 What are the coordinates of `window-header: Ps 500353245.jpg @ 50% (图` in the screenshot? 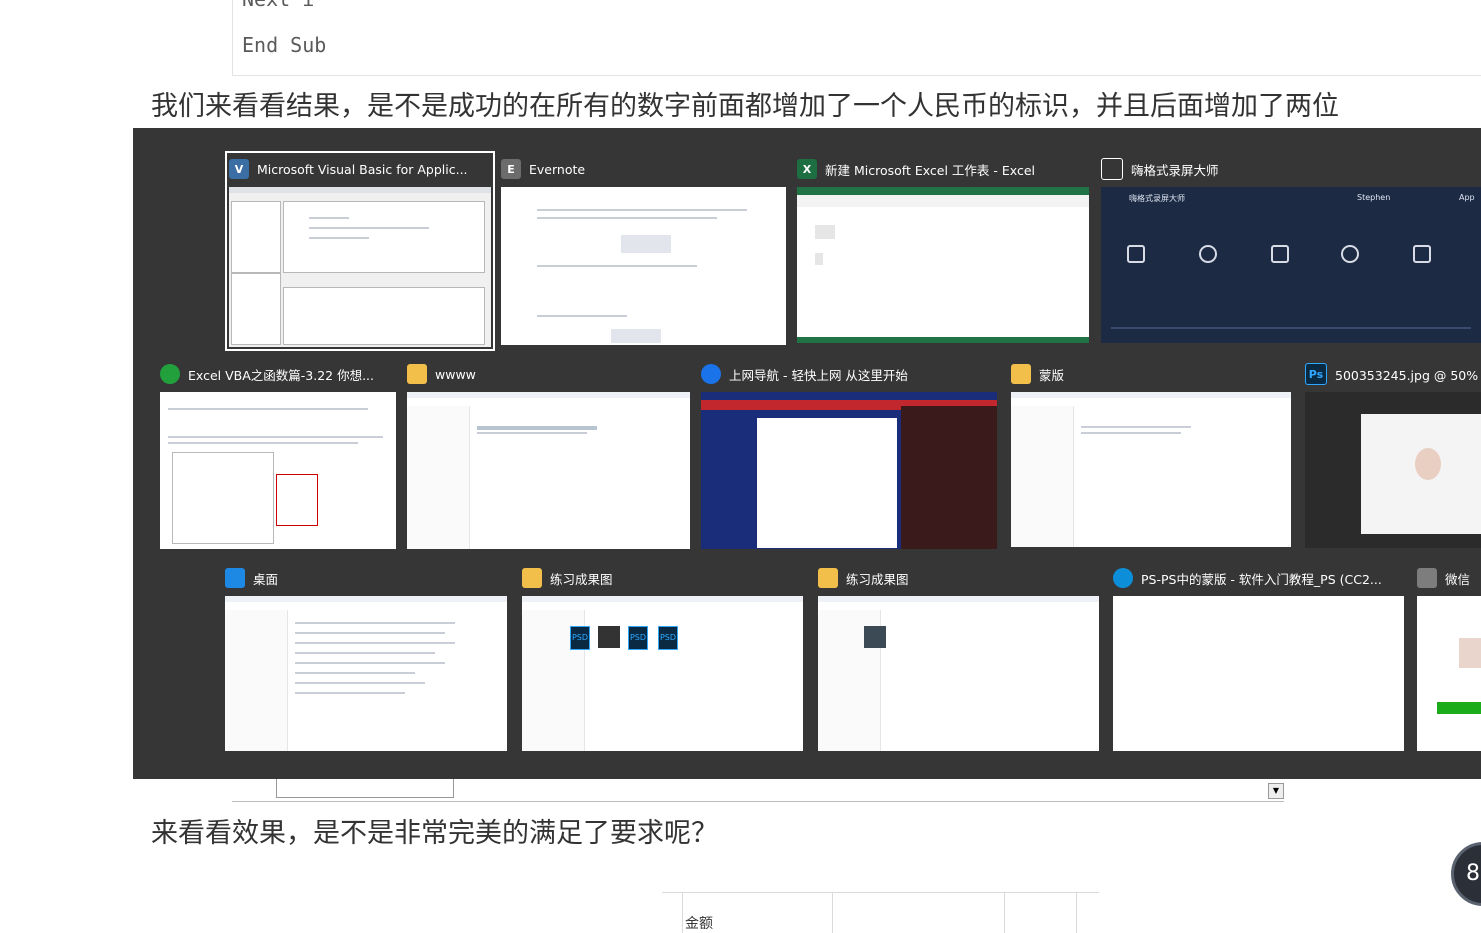 It's located at (1393, 374).